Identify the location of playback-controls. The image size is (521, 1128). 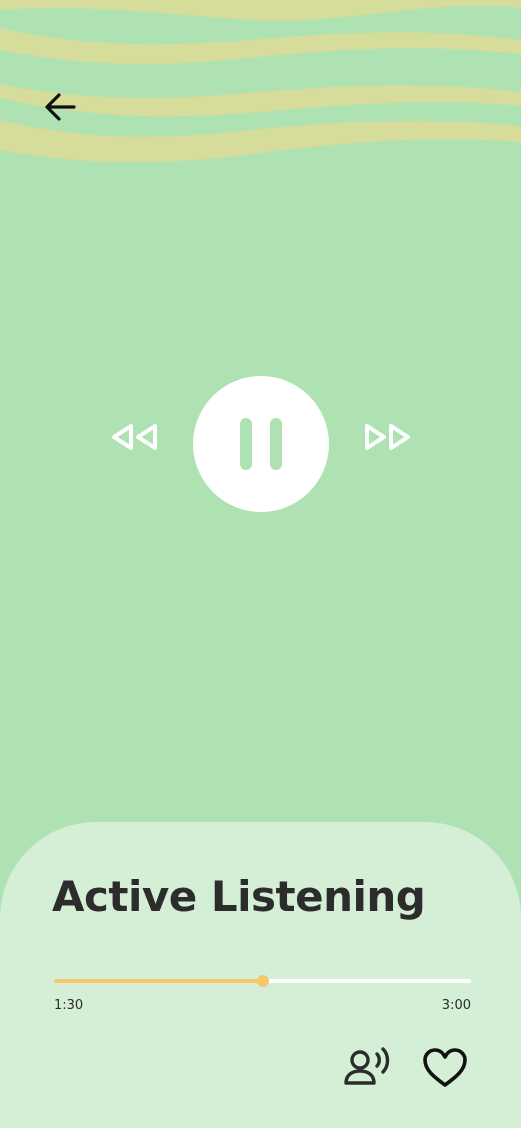
(260, 444).